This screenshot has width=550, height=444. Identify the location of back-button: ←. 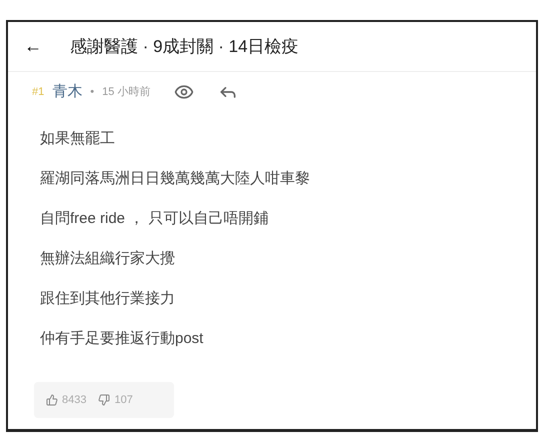
(33, 46).